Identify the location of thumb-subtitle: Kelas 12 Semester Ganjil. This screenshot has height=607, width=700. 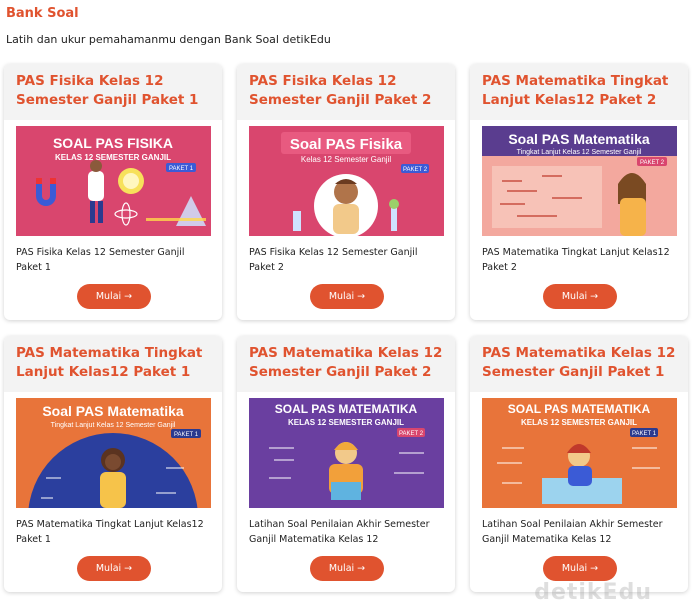
(346, 159).